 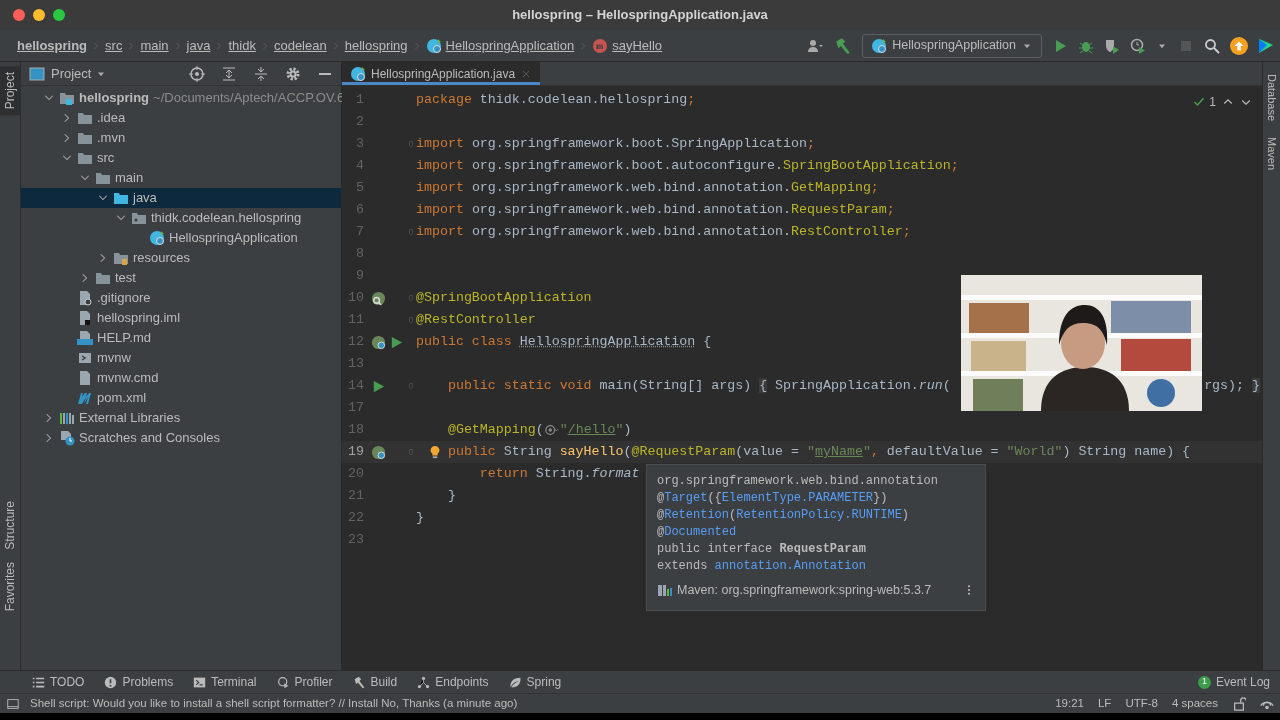 I want to click on tree-item: External Libraries, so click(x=181, y=418).